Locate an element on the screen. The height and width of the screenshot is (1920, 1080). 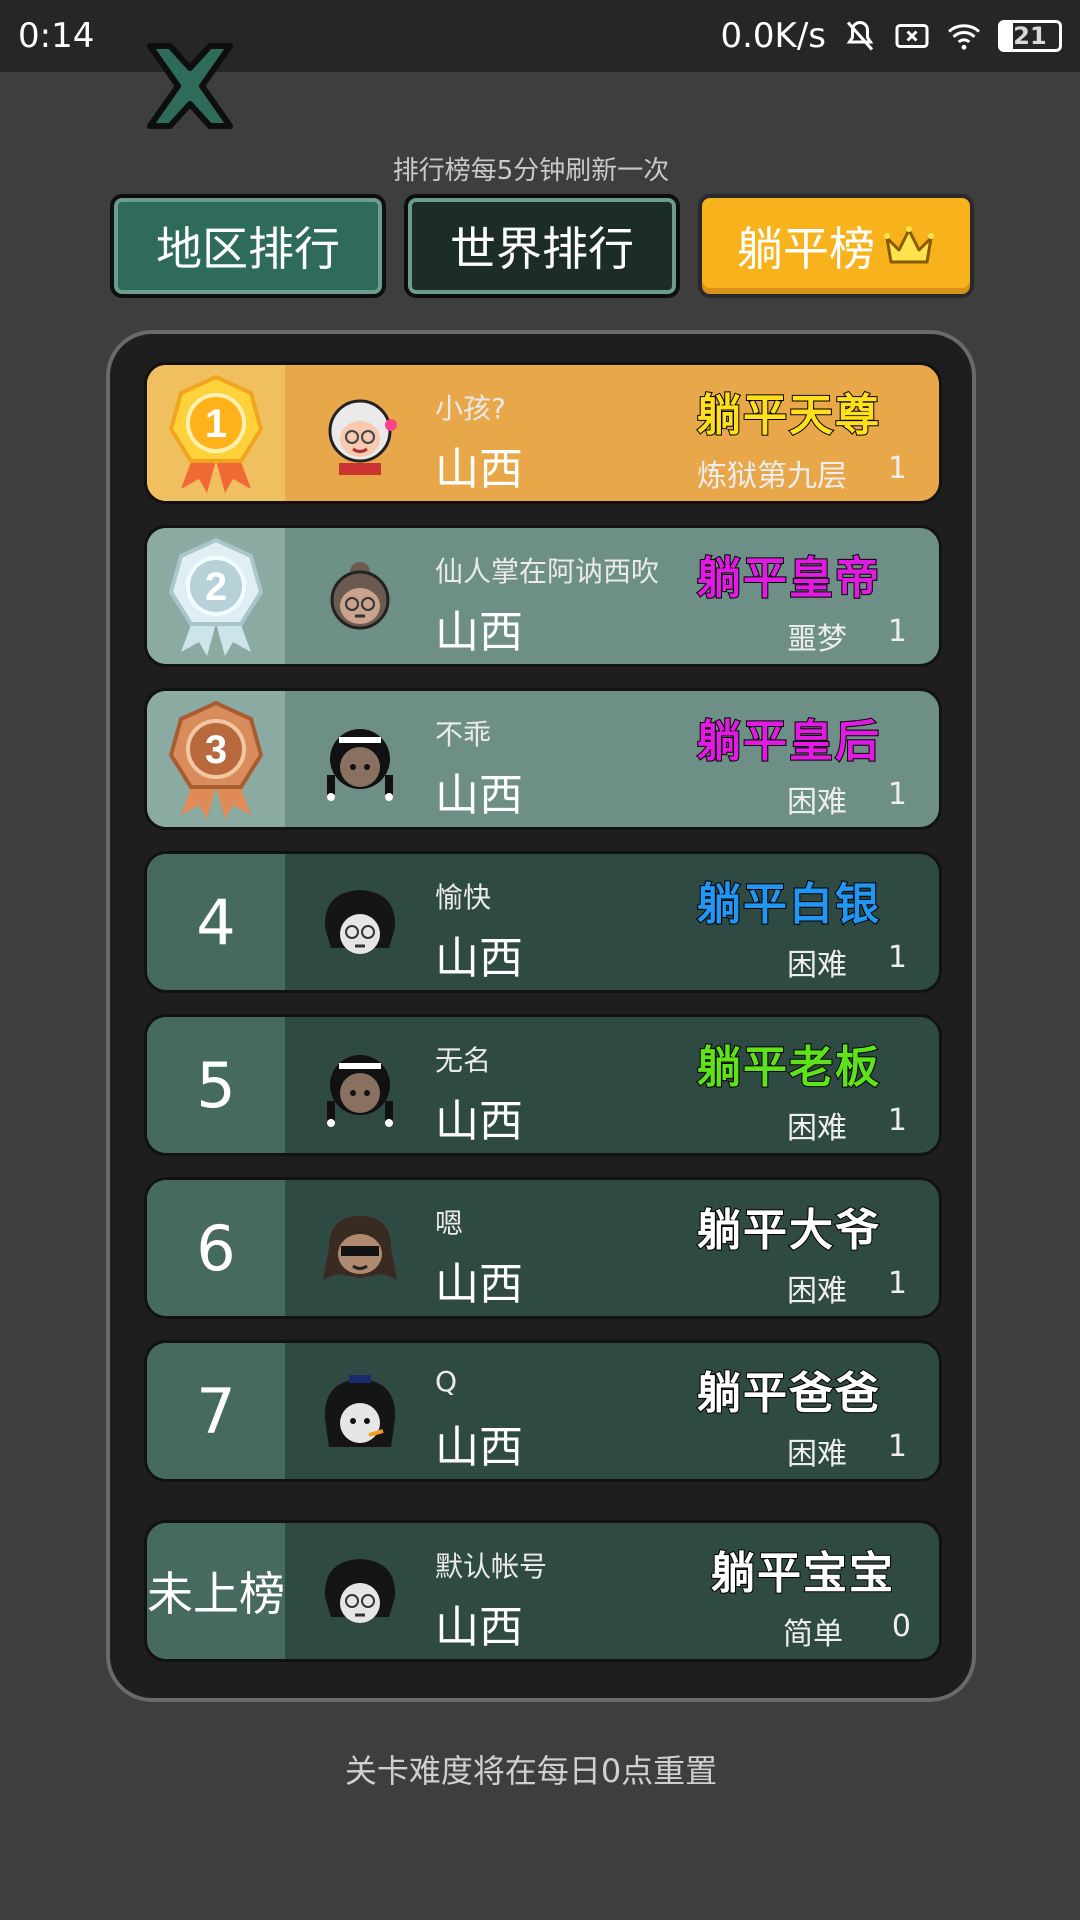
player-title: 躺平白银 is located at coordinates (788, 904).